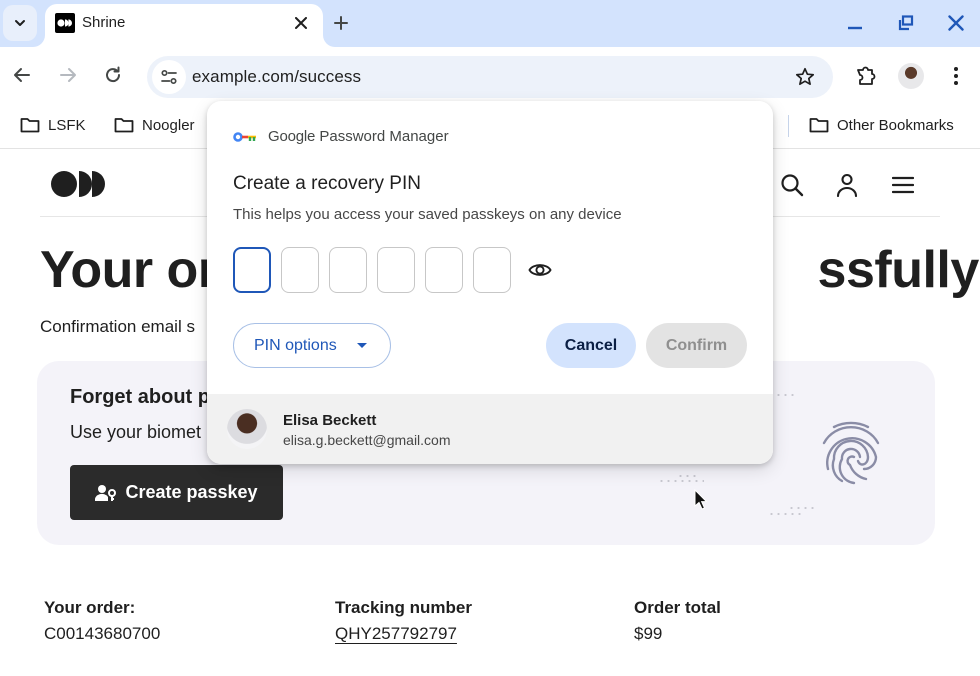  I want to click on more-vert-icon, so click(956, 76).